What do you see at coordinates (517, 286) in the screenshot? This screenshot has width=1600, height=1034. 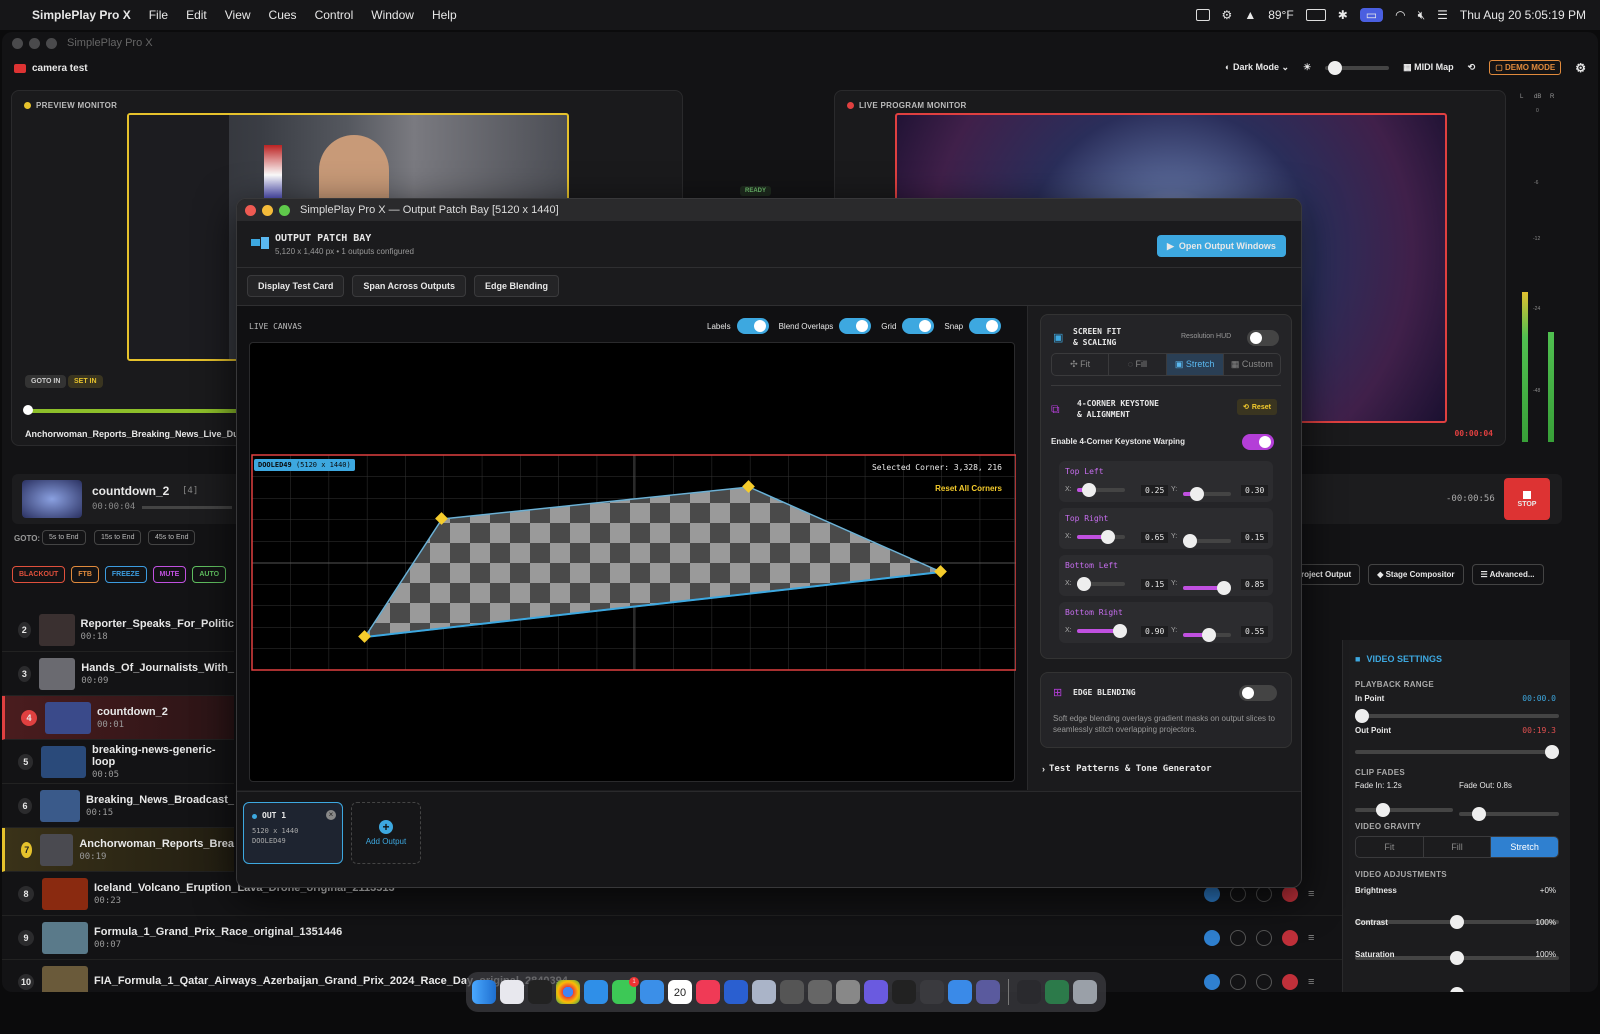 I see `tab-edge-blending: Edge Blending` at bounding box center [517, 286].